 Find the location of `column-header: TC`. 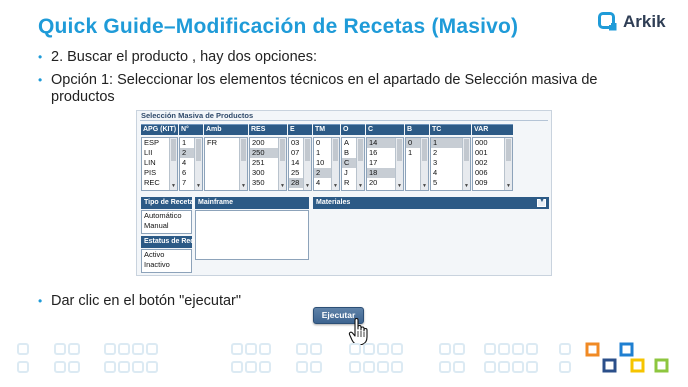

column-header: TC is located at coordinates (450, 129).